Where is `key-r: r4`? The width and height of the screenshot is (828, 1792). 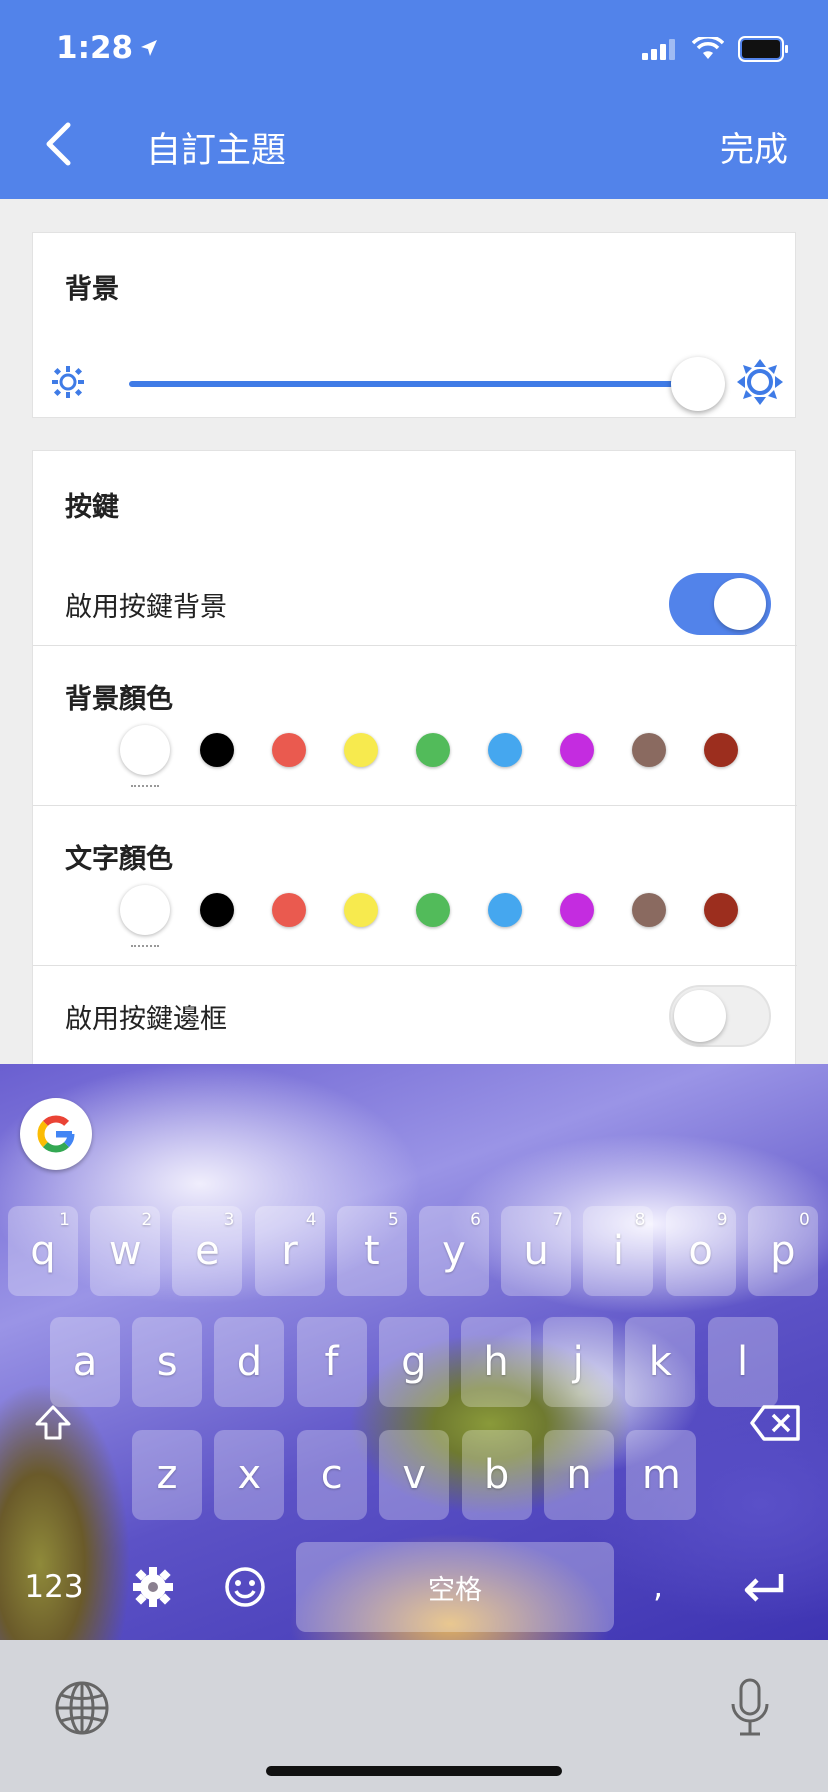 key-r: r4 is located at coordinates (289, 1251).